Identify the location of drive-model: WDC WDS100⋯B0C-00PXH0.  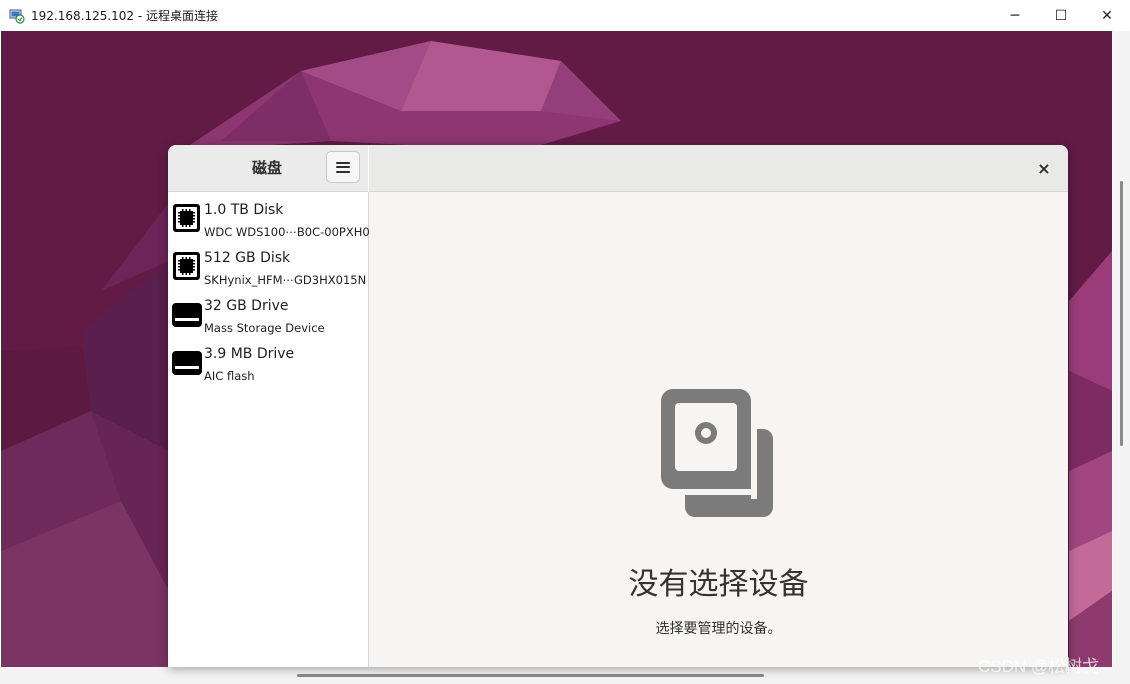
(287, 232).